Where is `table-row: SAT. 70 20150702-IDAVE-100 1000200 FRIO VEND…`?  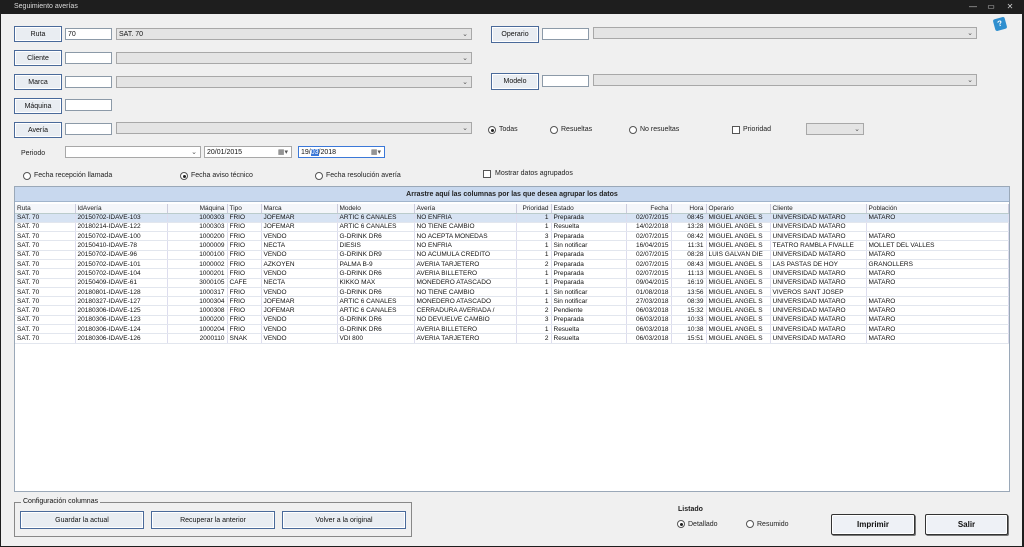
table-row: SAT. 70 20150702-IDAVE-100 1000200 FRIO VEND… is located at coordinates (512, 236).